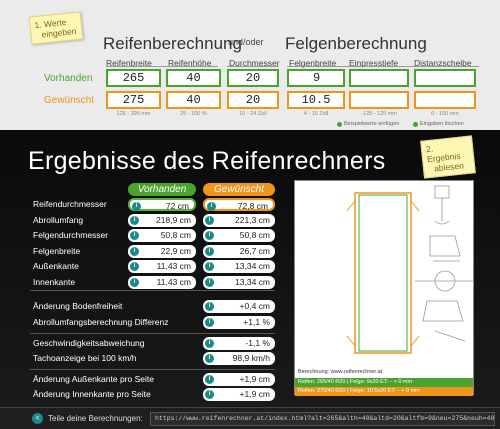 This screenshot has height=429, width=500. What do you see at coordinates (57, 250) in the screenshot?
I see `result-label: Felgenbreite` at bounding box center [57, 250].